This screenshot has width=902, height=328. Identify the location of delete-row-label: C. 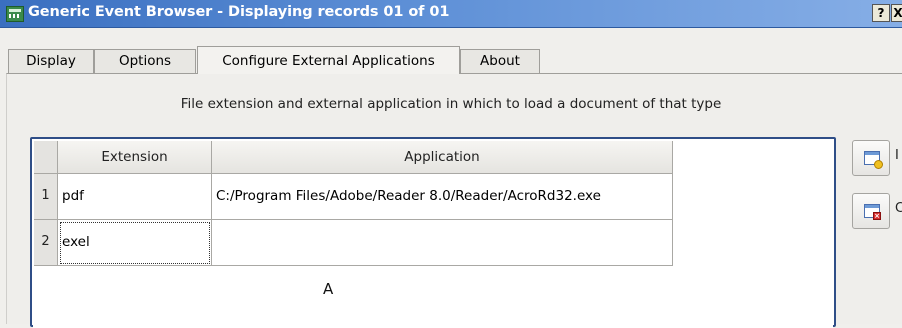
(898, 208).